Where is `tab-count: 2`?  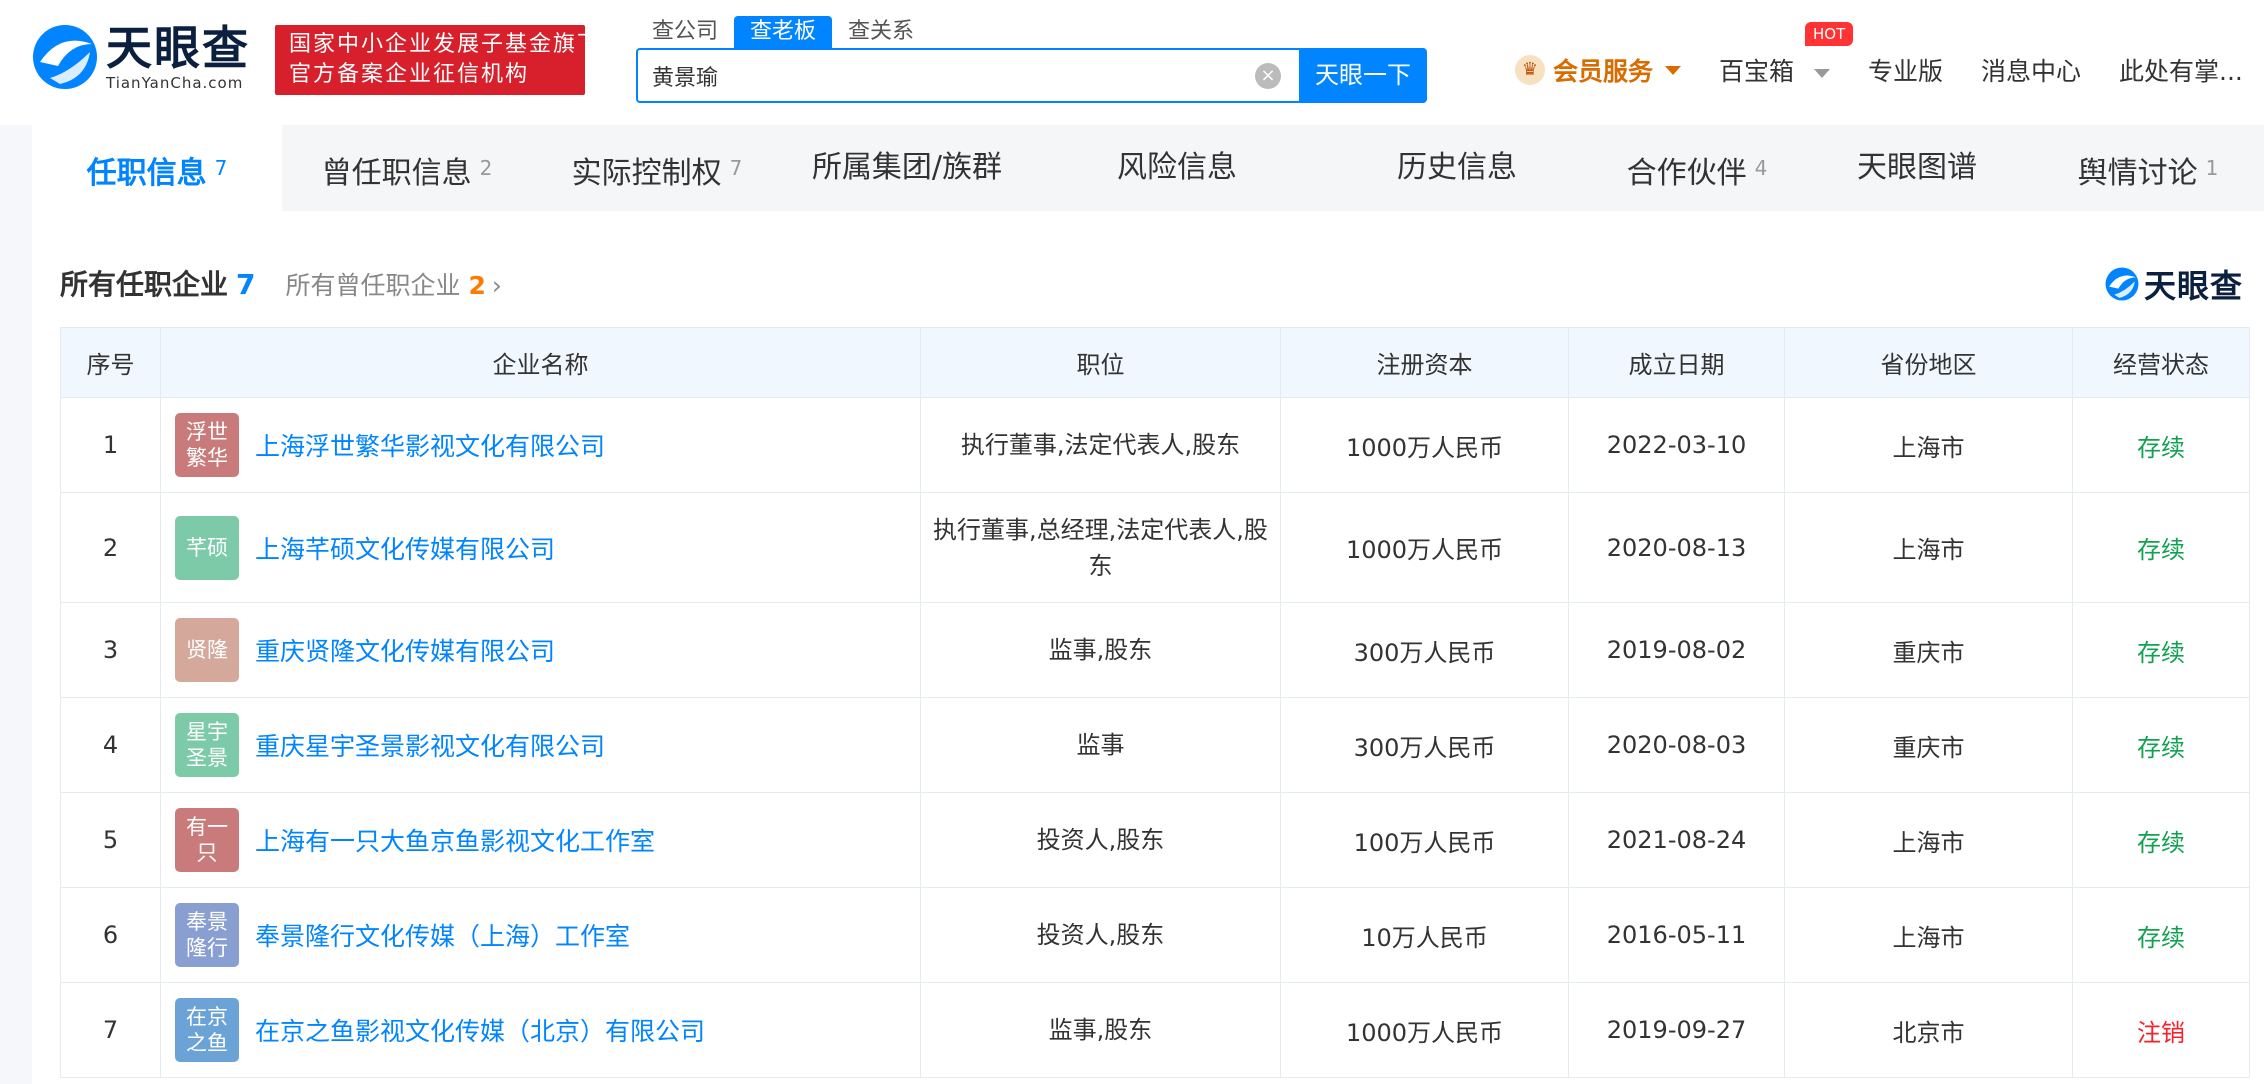
tab-count: 2 is located at coordinates (486, 168).